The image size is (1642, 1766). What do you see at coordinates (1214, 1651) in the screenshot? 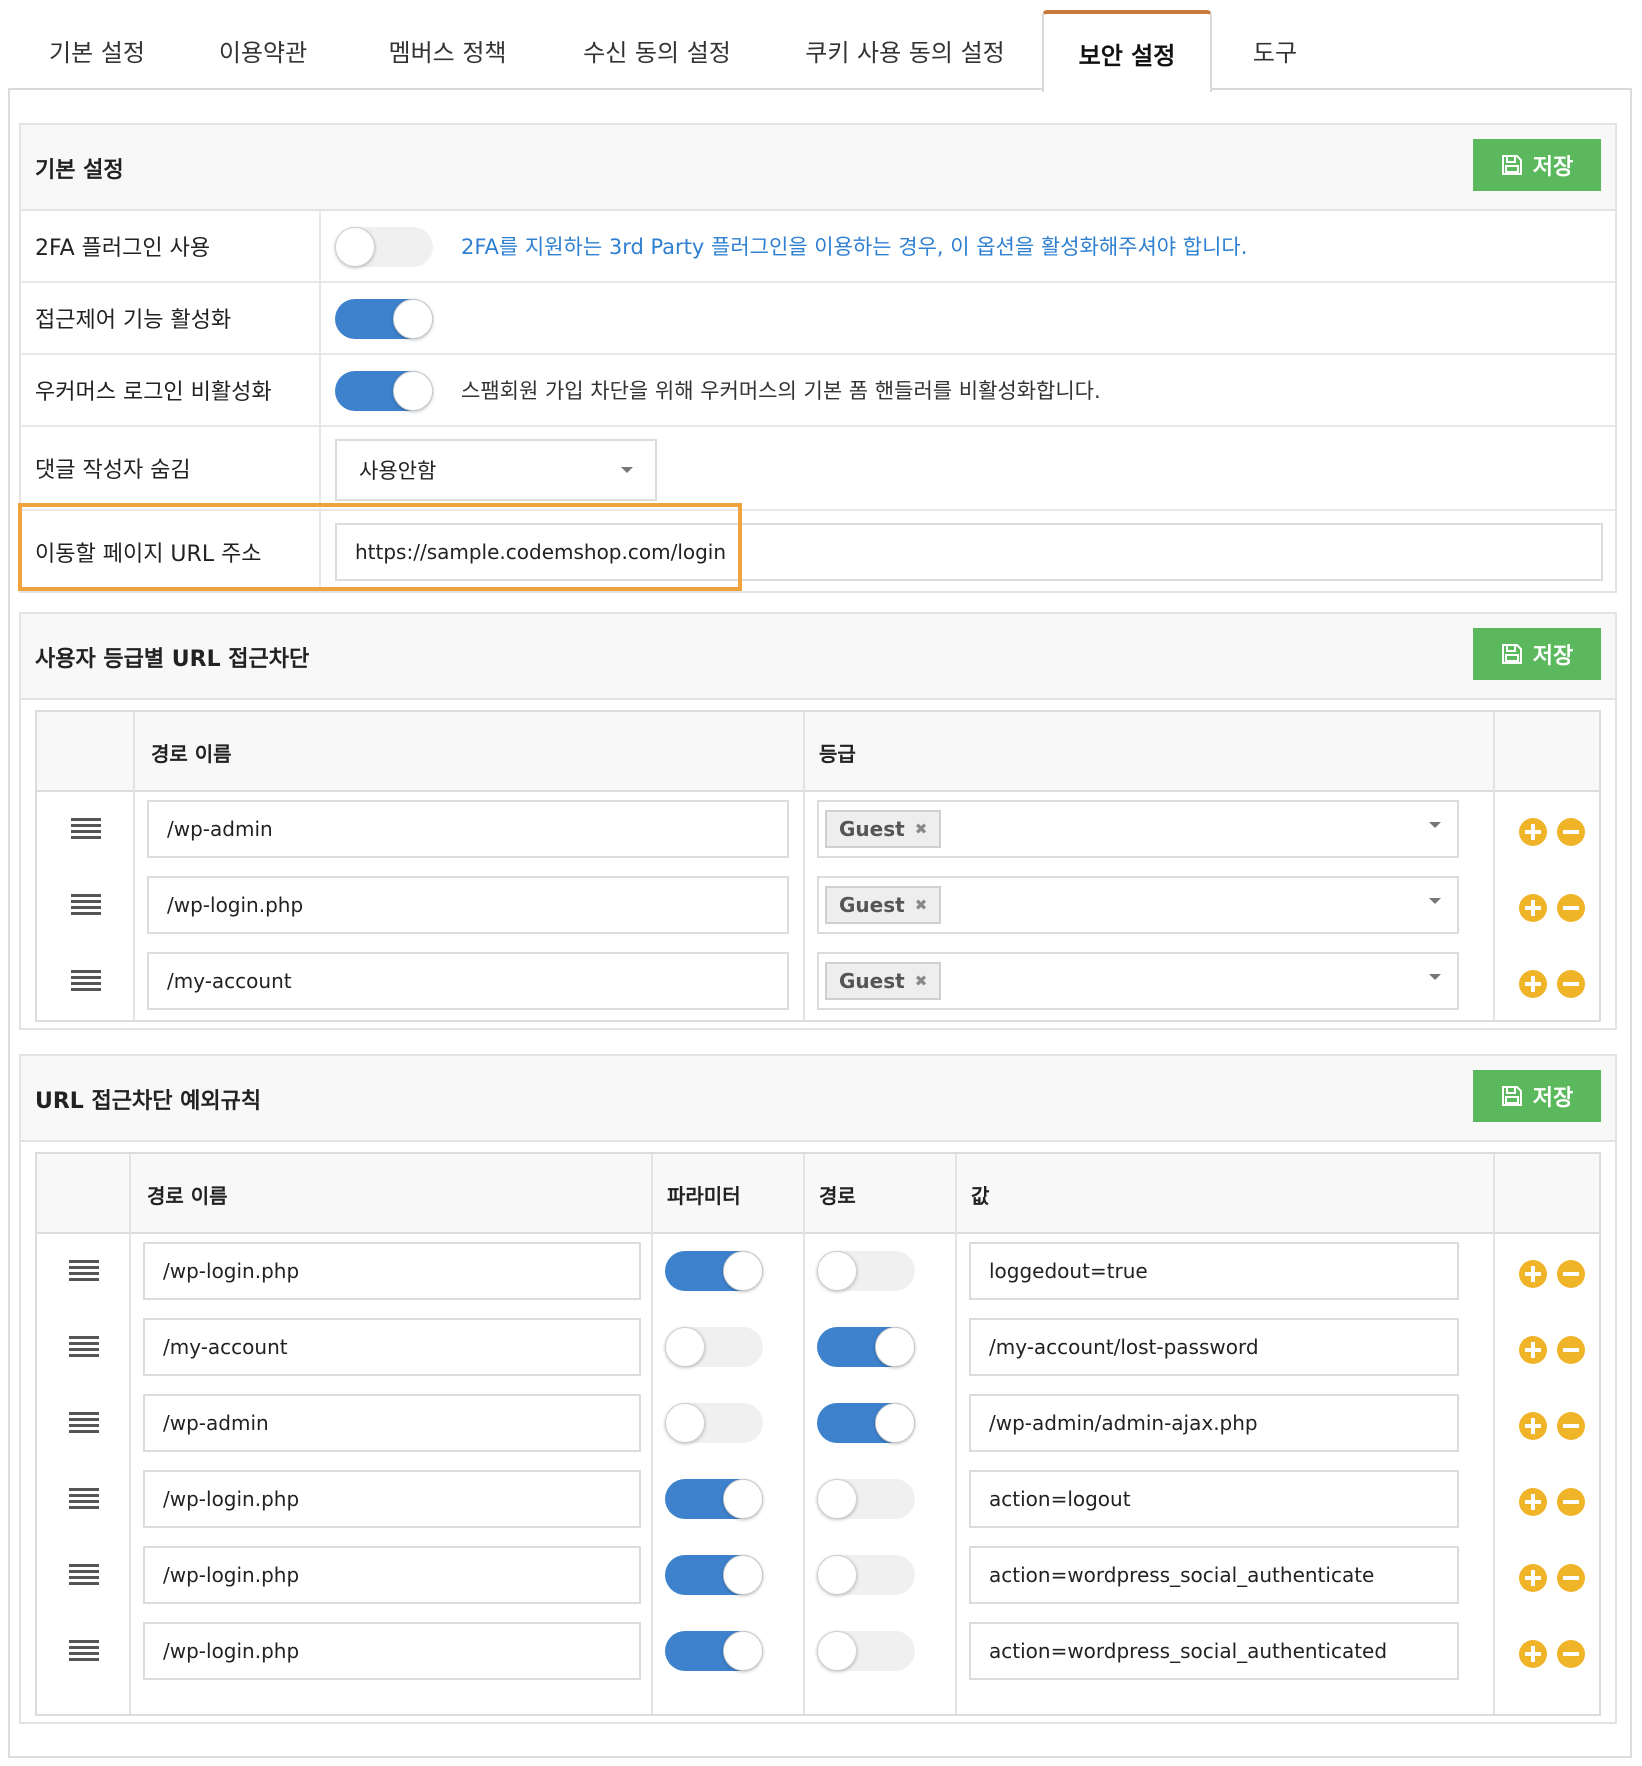
I see `exception-value-input: action=wordpress_social_authenticated` at bounding box center [1214, 1651].